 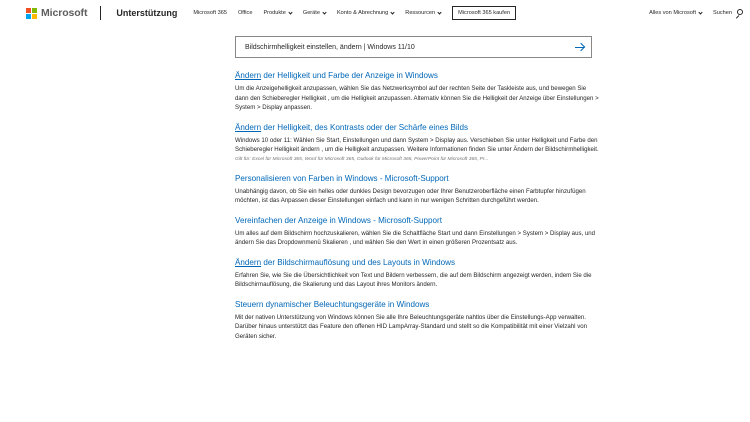 I want to click on nav-item-konto-abrechnung: Konto & Abrechnung, so click(x=365, y=12).